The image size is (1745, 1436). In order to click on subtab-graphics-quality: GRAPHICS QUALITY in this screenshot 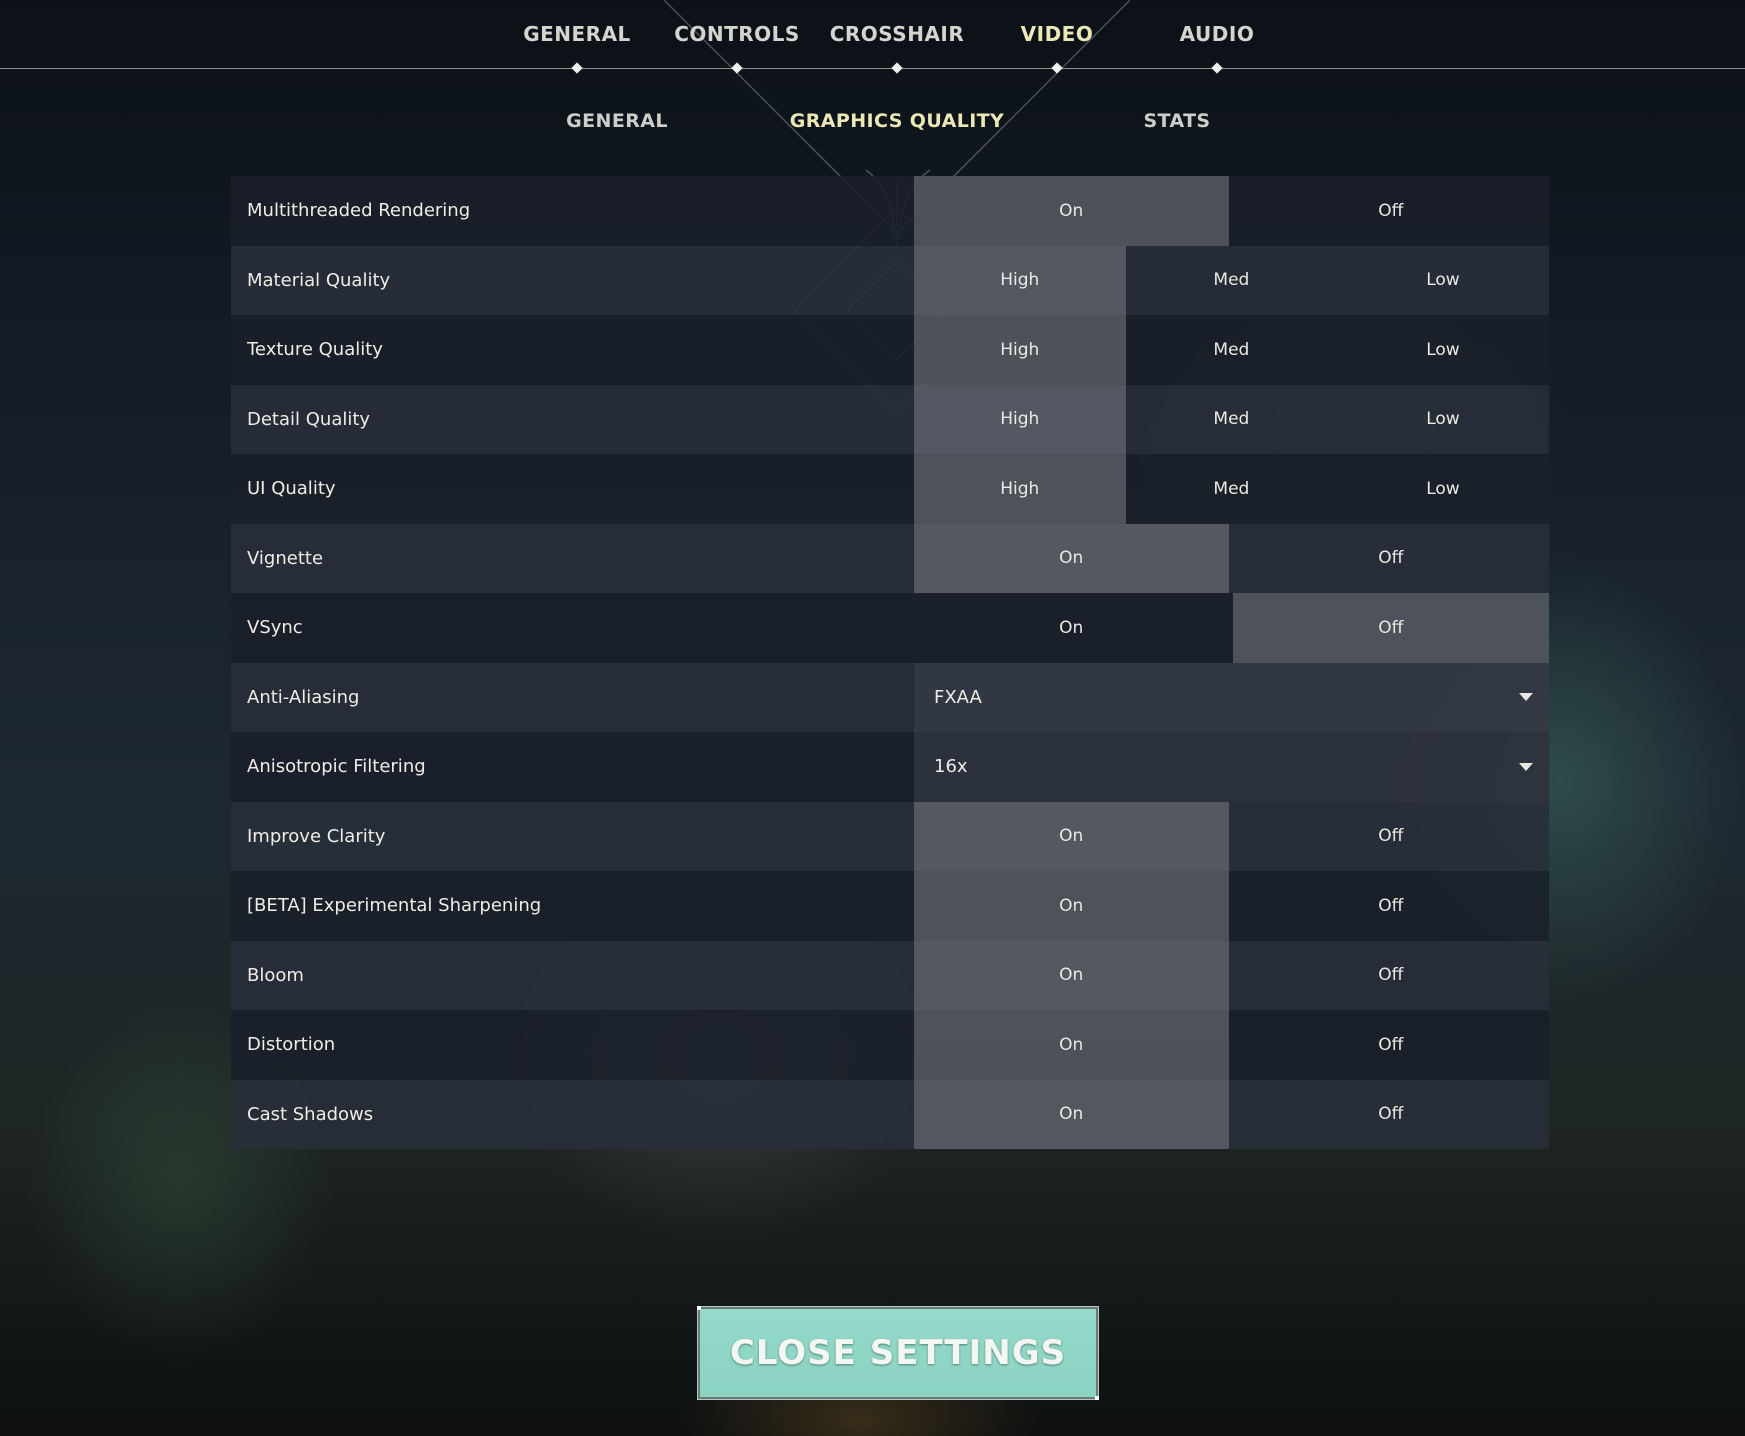, I will do `click(897, 123)`.